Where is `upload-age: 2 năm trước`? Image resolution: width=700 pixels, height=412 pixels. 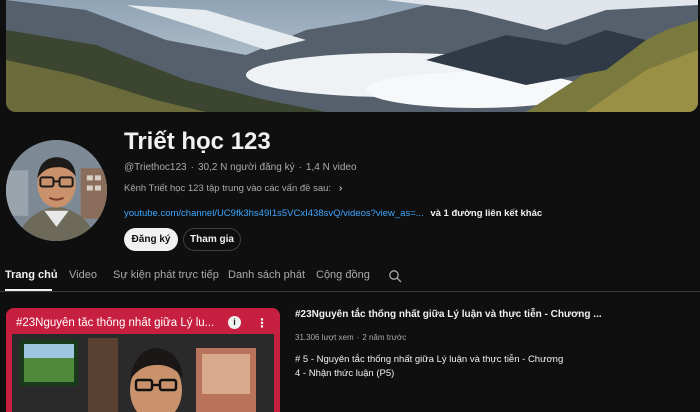 upload-age: 2 năm trước is located at coordinates (384, 337).